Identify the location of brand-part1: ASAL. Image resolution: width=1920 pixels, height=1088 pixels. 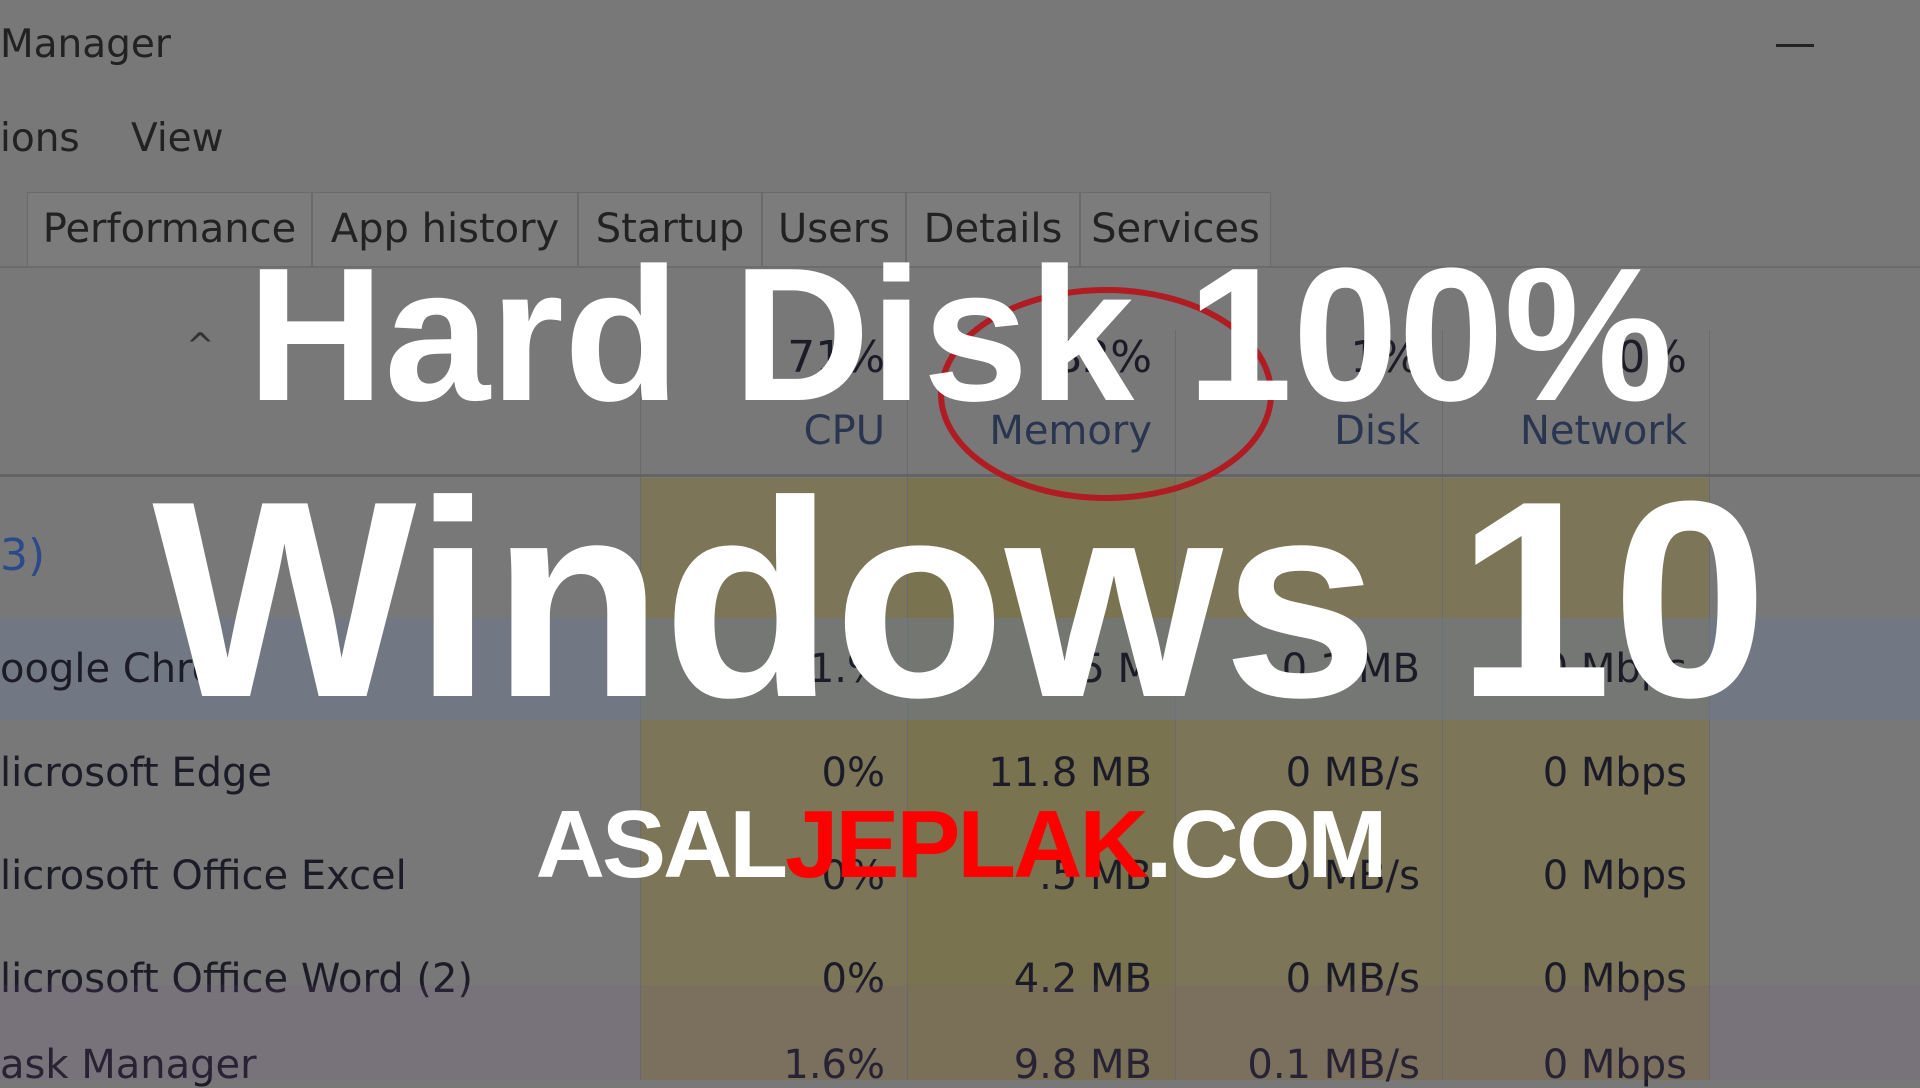
(661, 844).